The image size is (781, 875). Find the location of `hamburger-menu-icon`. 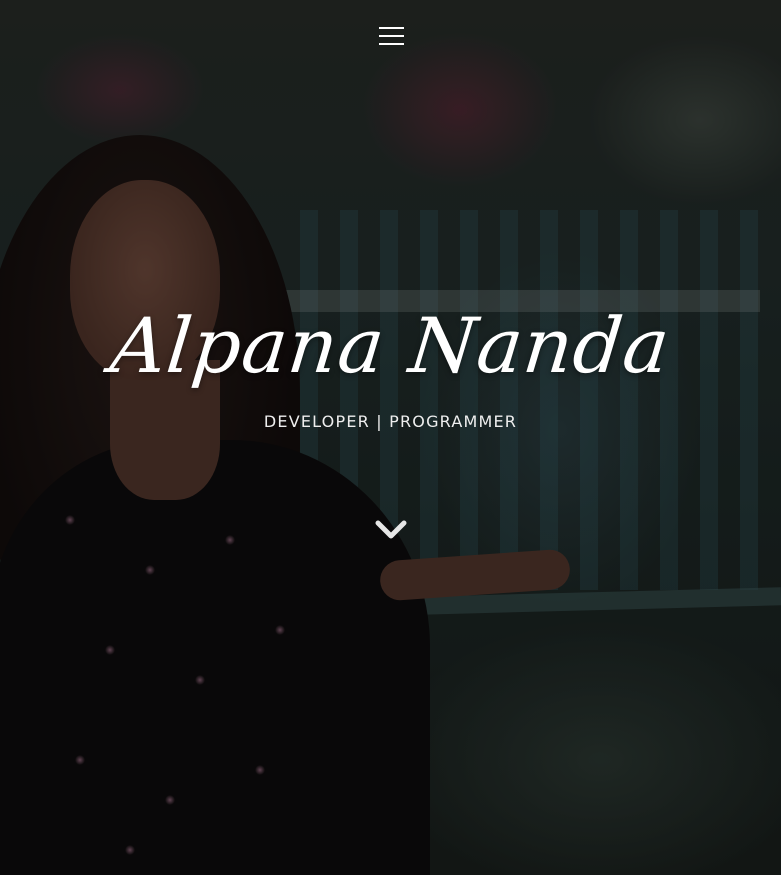

hamburger-menu-icon is located at coordinates (392, 36).